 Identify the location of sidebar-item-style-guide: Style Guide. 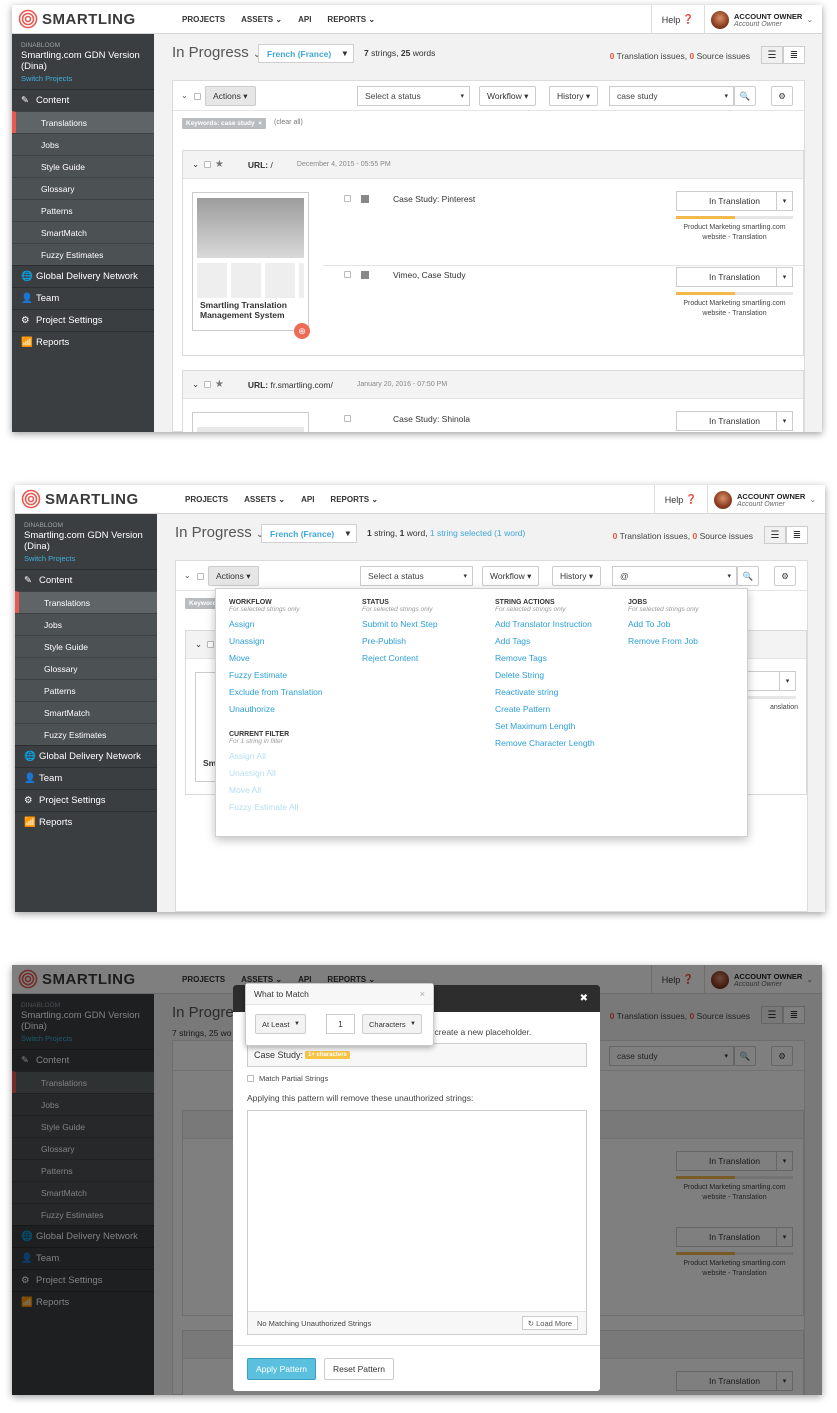
(86, 646).